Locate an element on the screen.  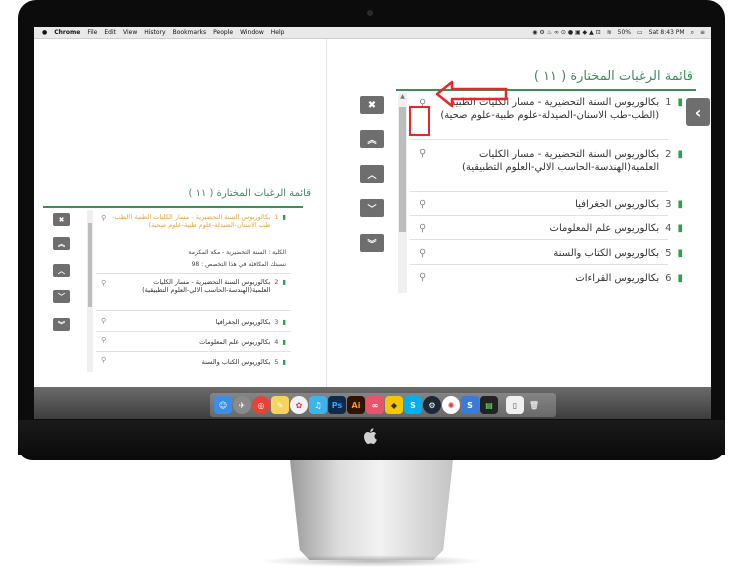
move-to-top-button-small: ︽ is located at coordinates (61, 243).